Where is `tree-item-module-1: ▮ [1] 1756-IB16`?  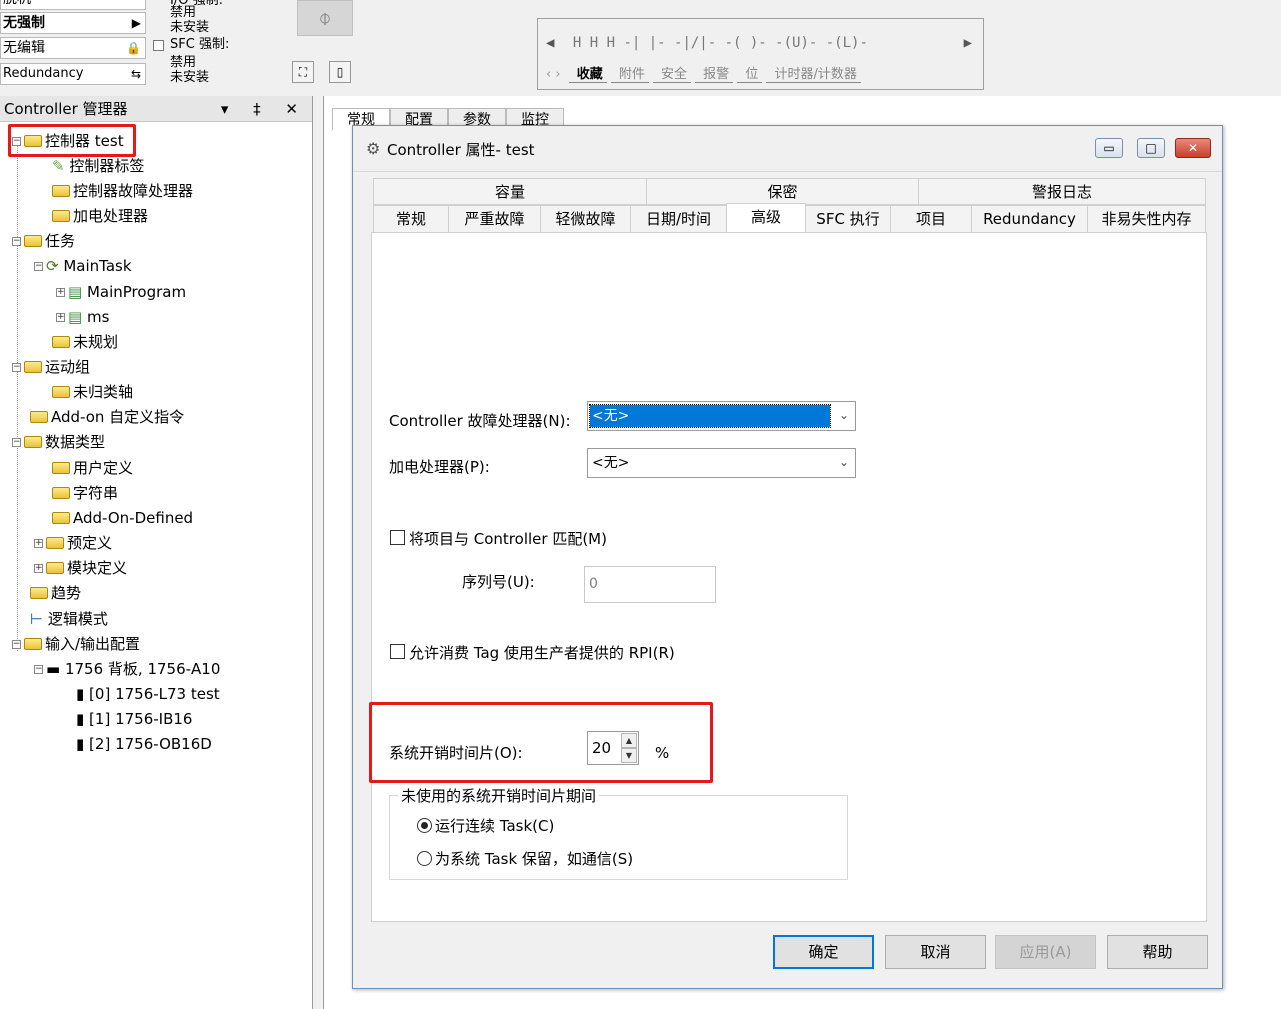 tree-item-module-1: ▮ [1] 1756-IB16 is located at coordinates (134, 719).